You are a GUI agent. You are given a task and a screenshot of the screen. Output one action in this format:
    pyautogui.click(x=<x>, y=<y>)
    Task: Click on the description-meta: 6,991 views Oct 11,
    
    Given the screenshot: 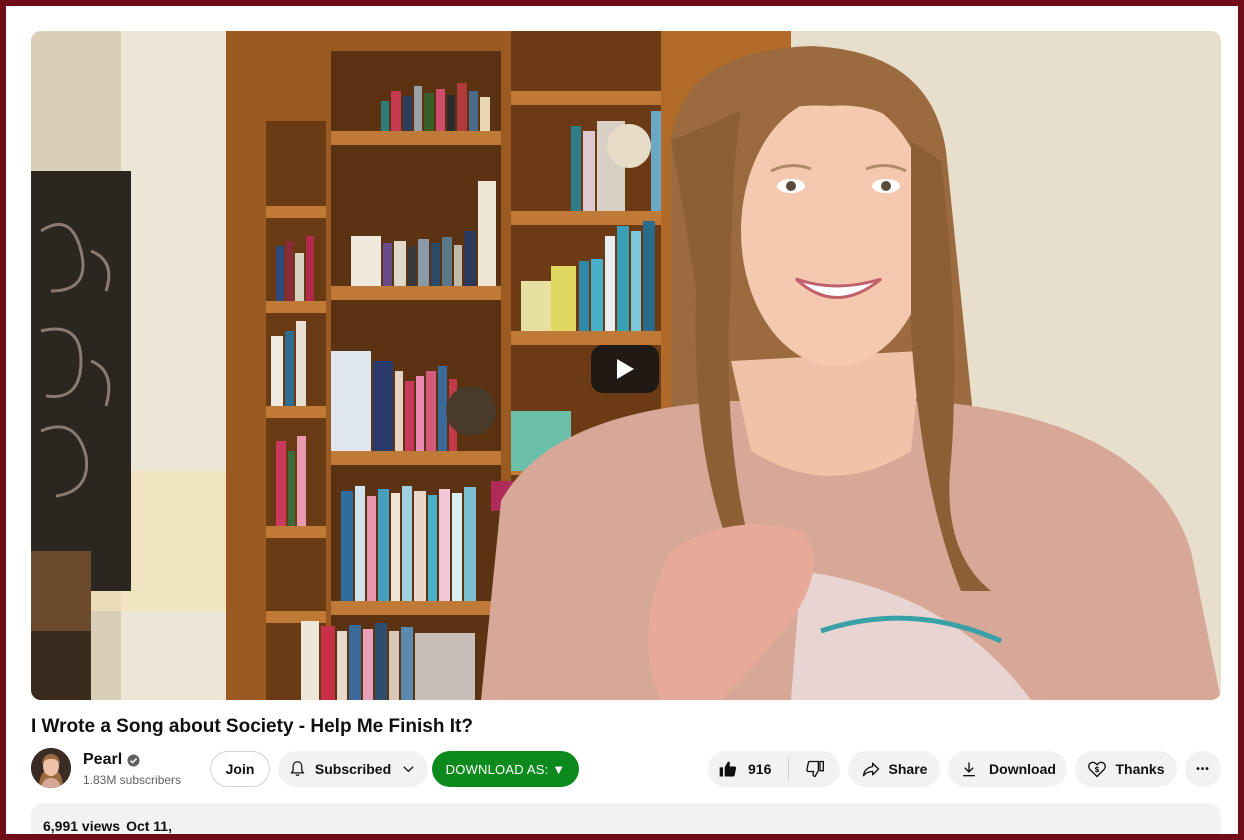 What is the action you would take?
    pyautogui.click(x=107, y=826)
    